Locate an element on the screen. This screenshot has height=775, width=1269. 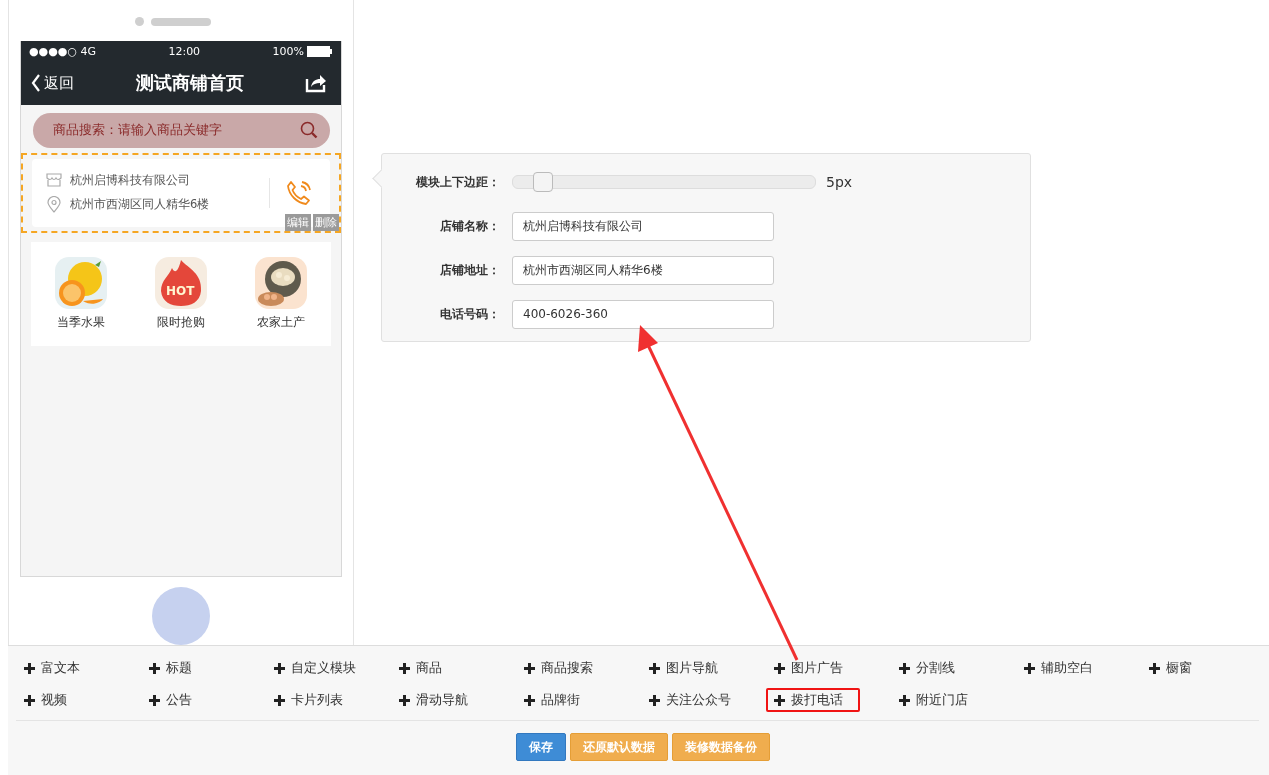
module-item: 富文本 is located at coordinates (52, 668).